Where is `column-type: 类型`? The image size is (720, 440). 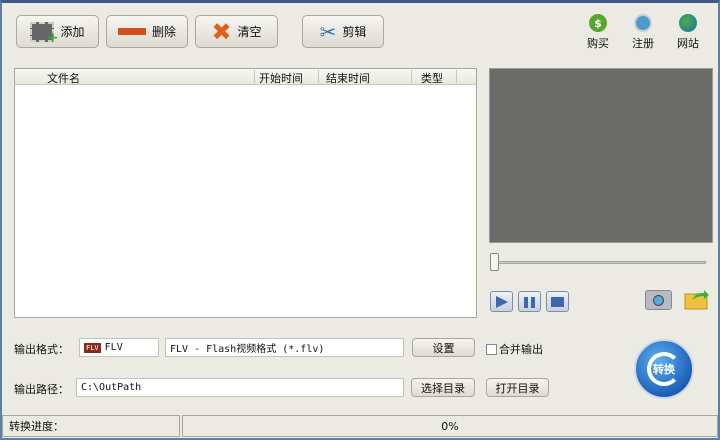
column-type: 类型 is located at coordinates (432, 78).